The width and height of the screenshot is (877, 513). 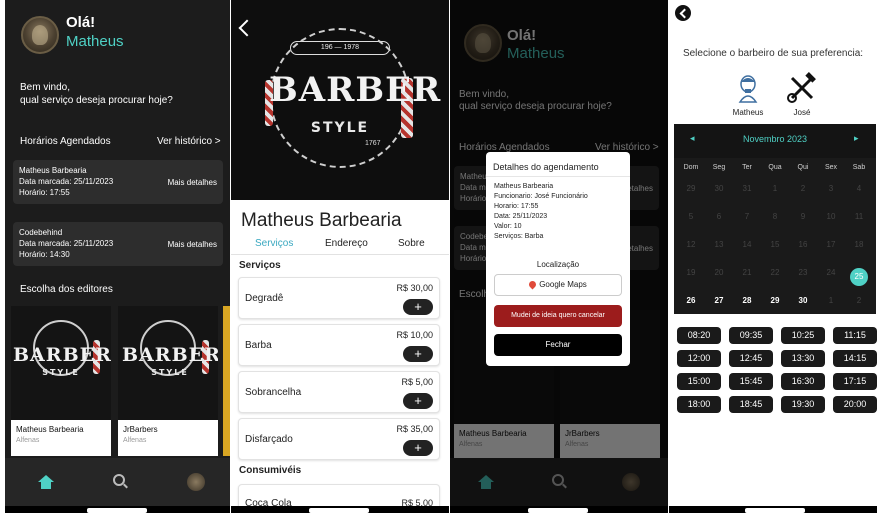 I want to click on barber-portrait-icon, so click(x=748, y=88).